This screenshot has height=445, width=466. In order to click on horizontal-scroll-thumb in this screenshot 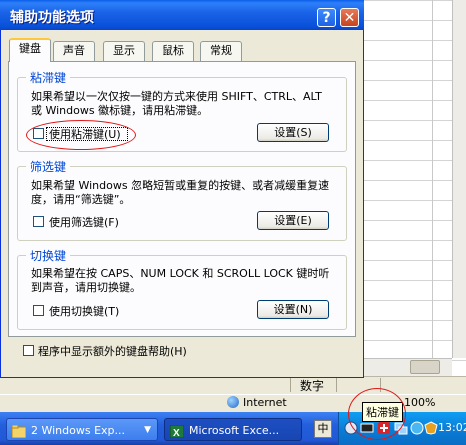, I will do `click(425, 367)`.